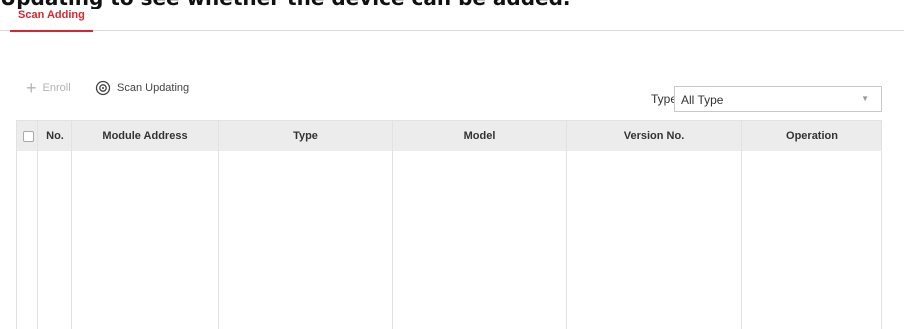 This screenshot has height=329, width=904. Describe the element at coordinates (56, 88) in the screenshot. I see `enroll-label: Enroll` at that location.